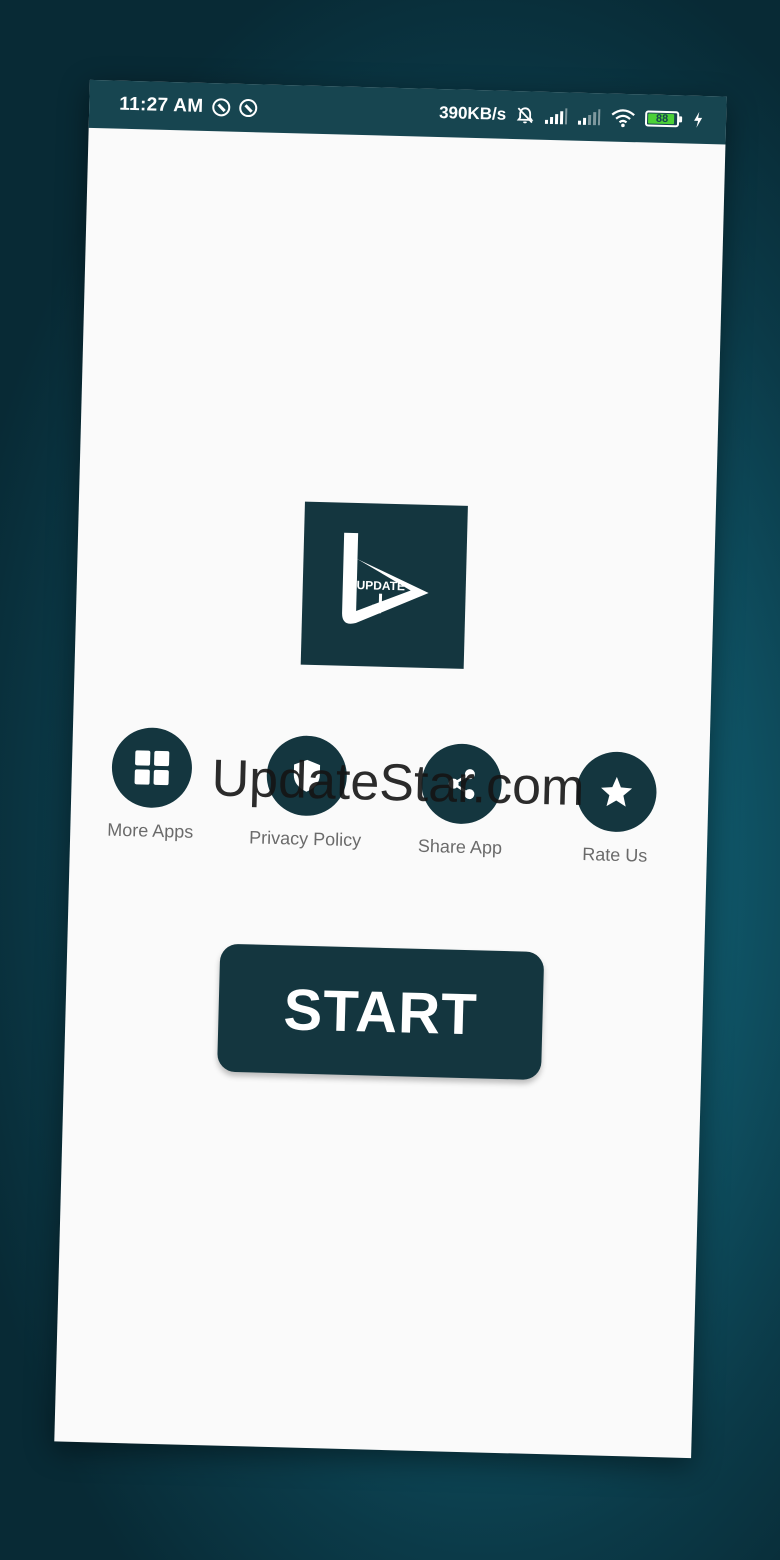 This screenshot has width=780, height=1560. I want to click on share-app-label: Share App, so click(460, 846).